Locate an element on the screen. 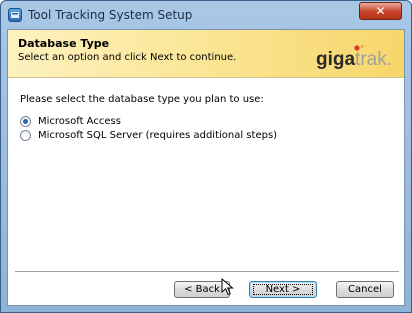 This screenshot has width=412, height=313. next-button: Next > is located at coordinates (283, 289).